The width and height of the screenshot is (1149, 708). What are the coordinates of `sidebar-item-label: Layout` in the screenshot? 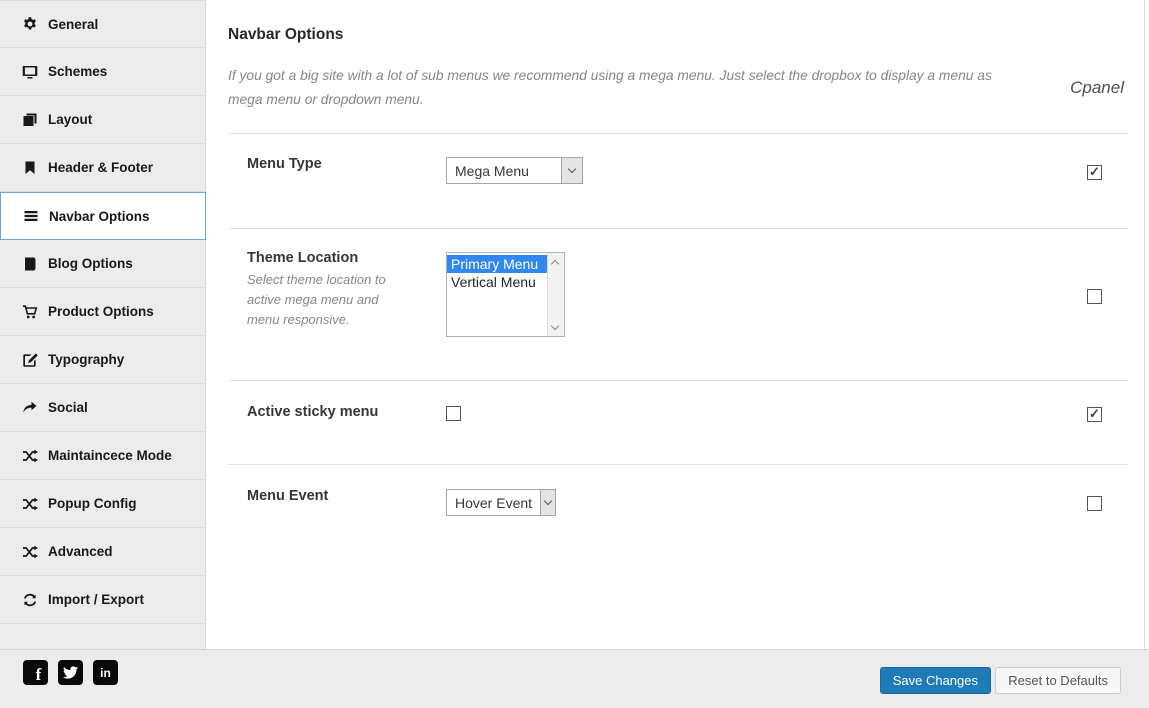 It's located at (70, 119).